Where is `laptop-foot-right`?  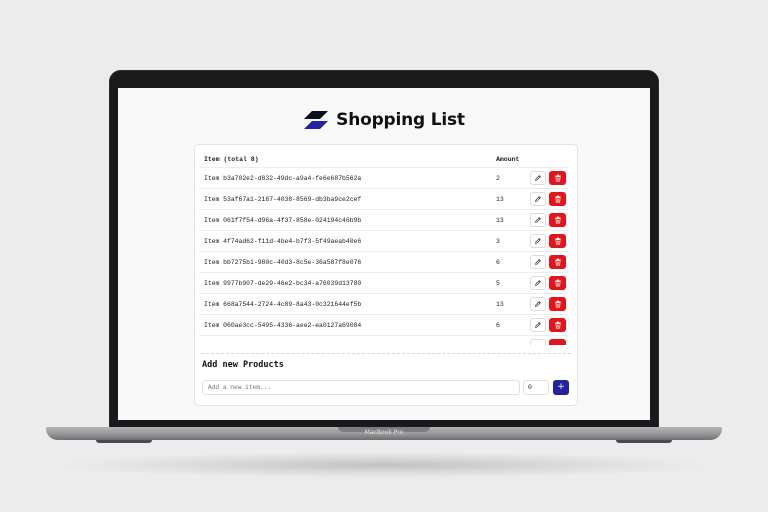 laptop-foot-right is located at coordinates (644, 441).